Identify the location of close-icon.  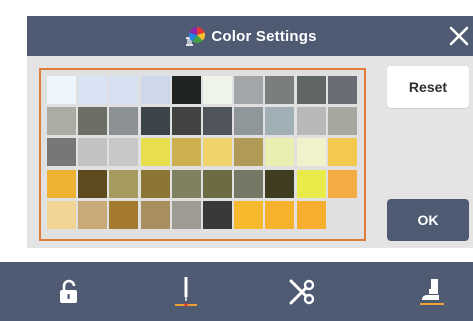
(459, 36).